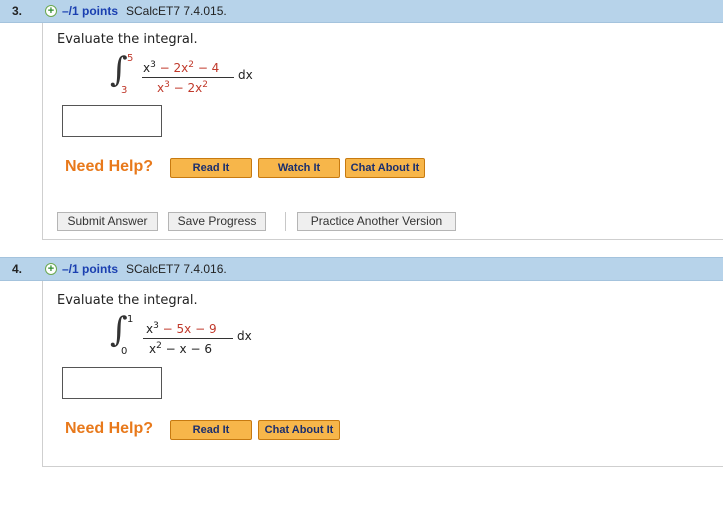 Image resolution: width=723 pixels, height=507 pixels. Describe the element at coordinates (17, 11) in the screenshot. I see `question-number: 3.` at that location.